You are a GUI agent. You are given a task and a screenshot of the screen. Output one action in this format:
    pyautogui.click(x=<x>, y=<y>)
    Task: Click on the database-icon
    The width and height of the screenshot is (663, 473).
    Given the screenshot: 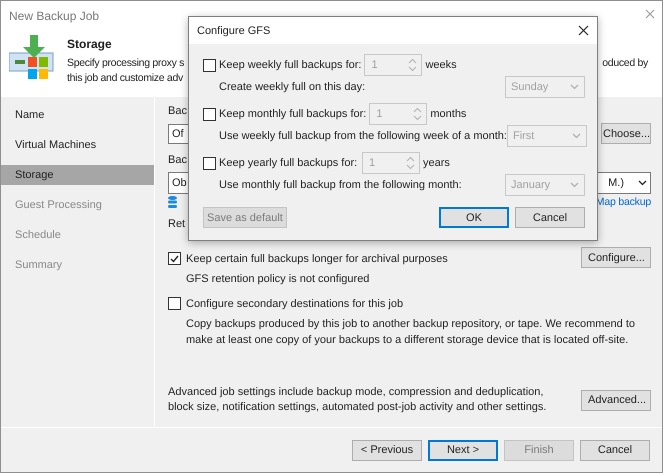 What is the action you would take?
    pyautogui.click(x=172, y=202)
    